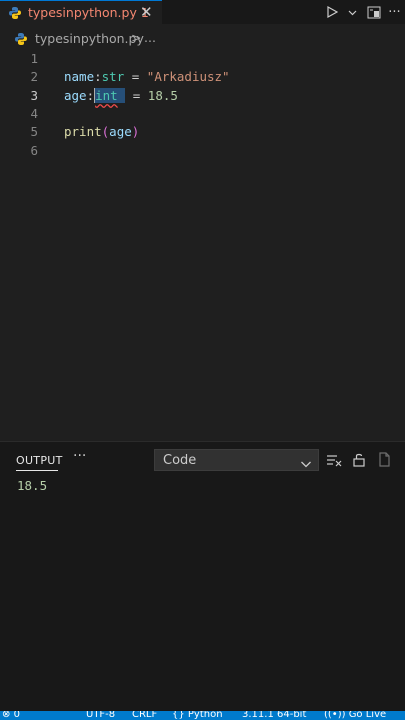  I want to click on tab-output: OUTPUT, so click(39, 460).